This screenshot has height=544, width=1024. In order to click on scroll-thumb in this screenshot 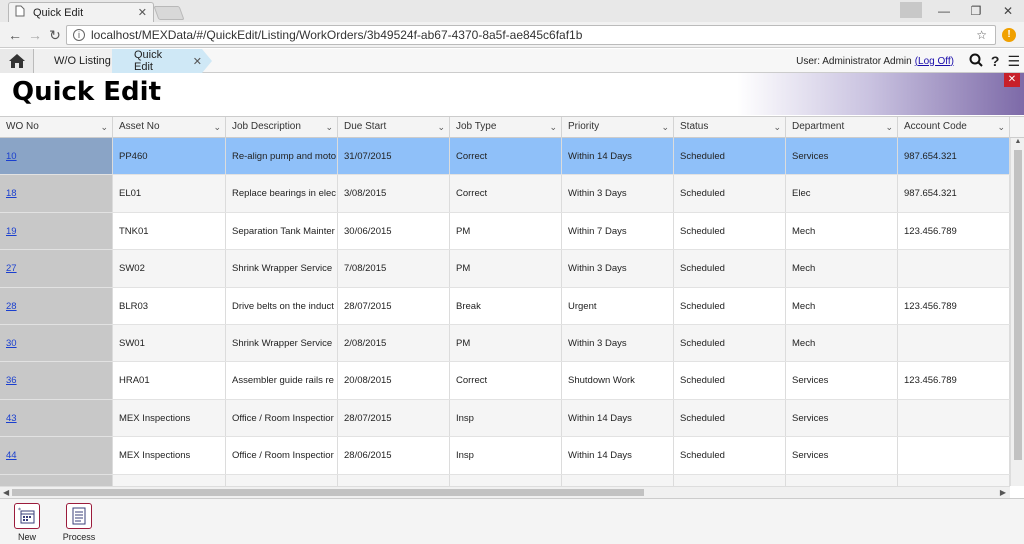, I will do `click(1018, 305)`.